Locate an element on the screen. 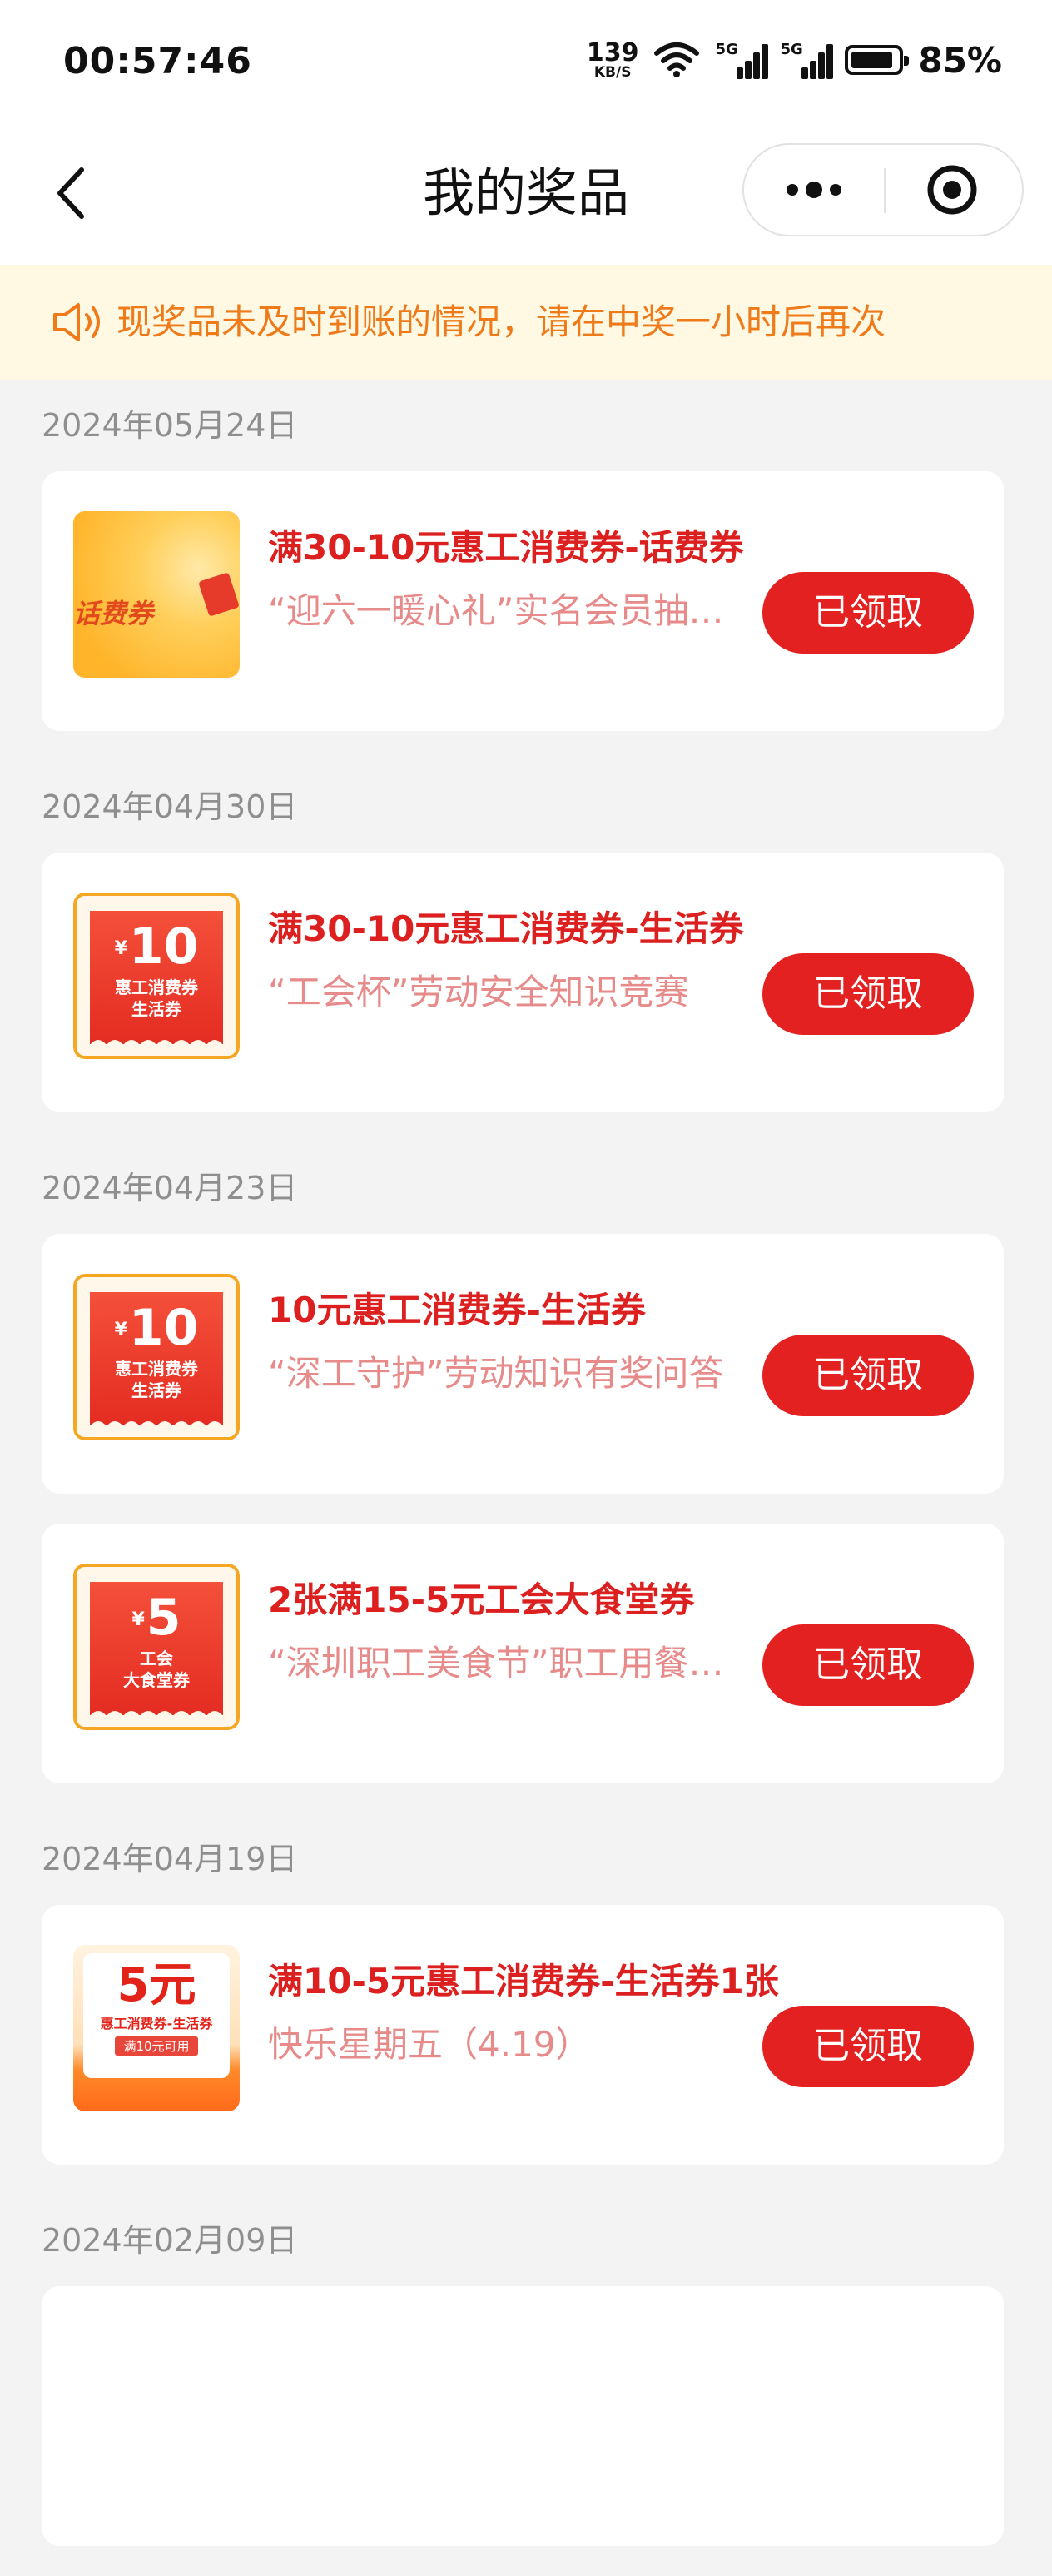  prize-thumbnail: ¥5 工会 大食堂券 is located at coordinates (156, 1647).